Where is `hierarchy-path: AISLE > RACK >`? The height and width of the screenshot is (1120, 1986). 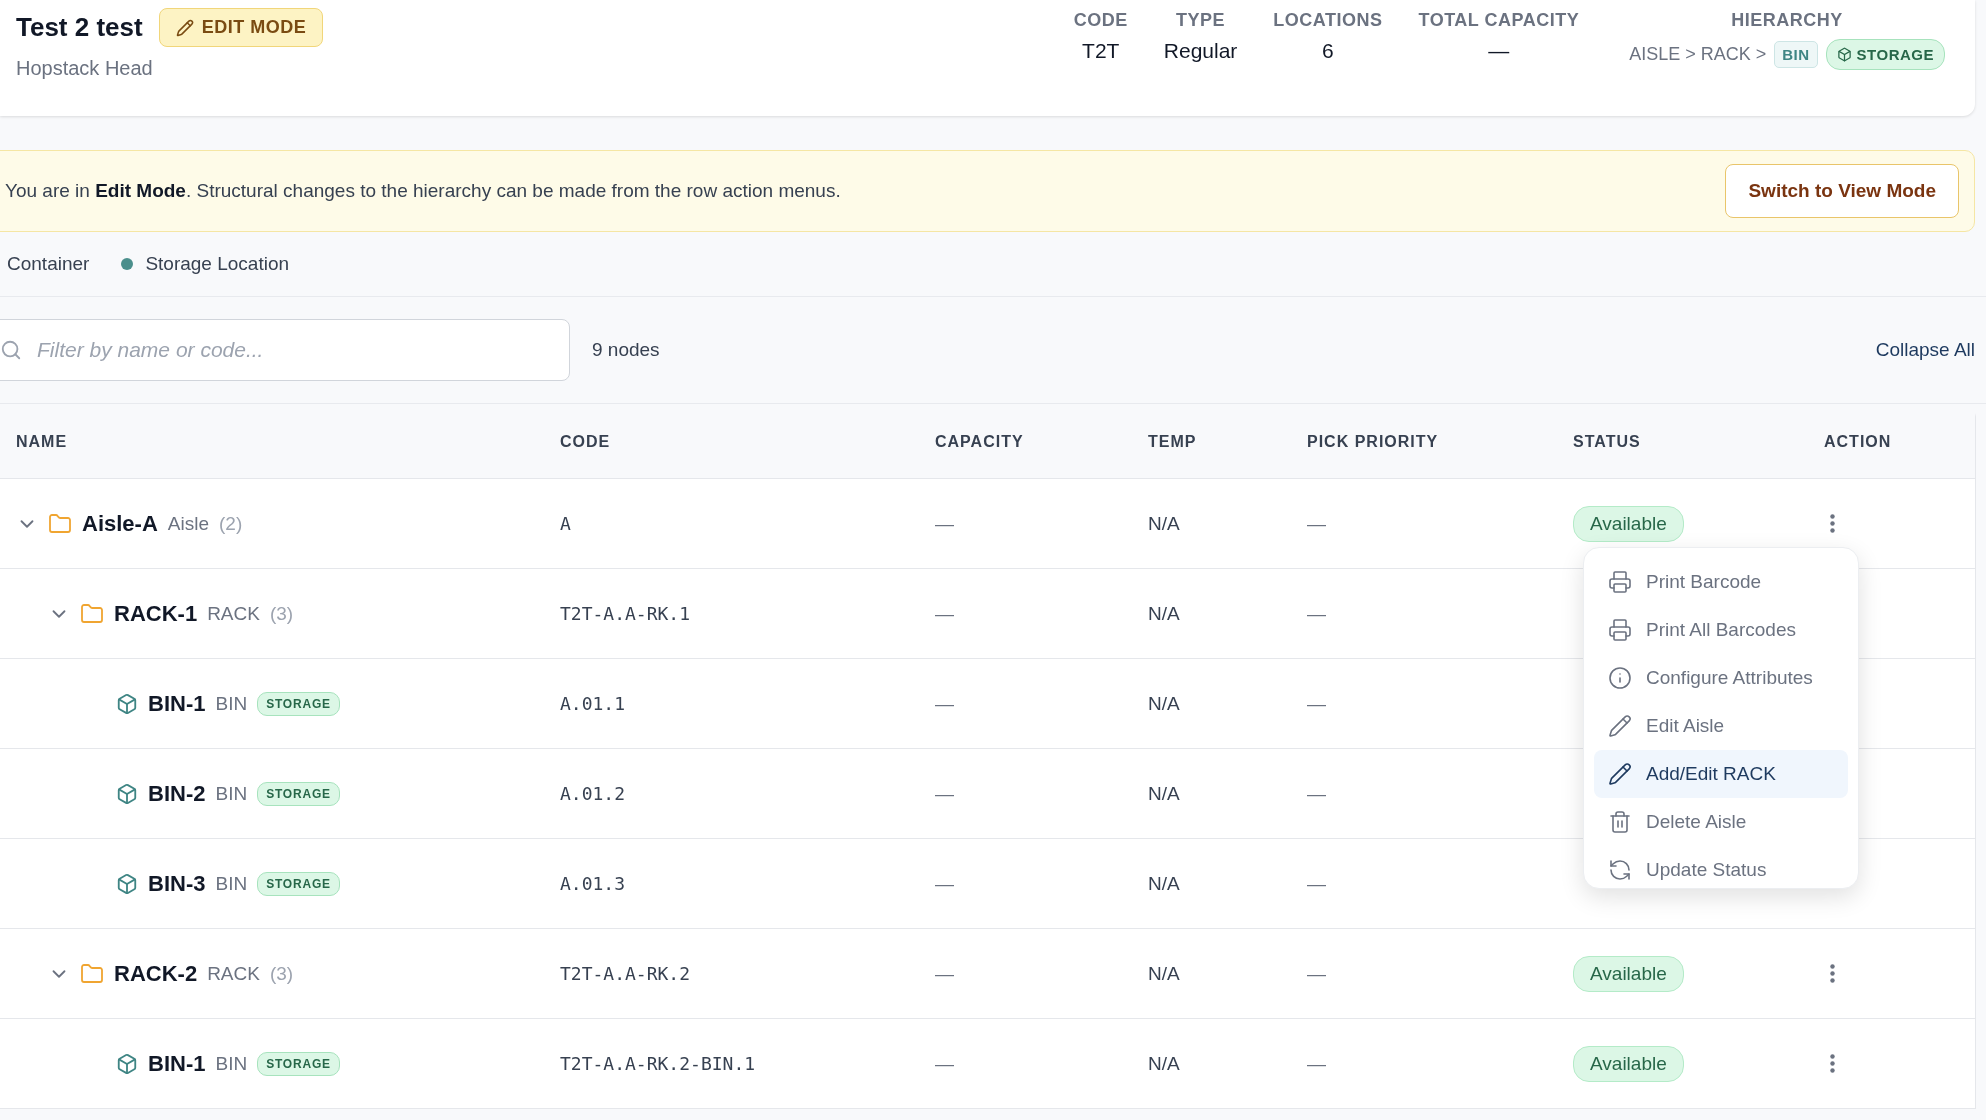
hierarchy-path: AISLE > RACK > is located at coordinates (1698, 54).